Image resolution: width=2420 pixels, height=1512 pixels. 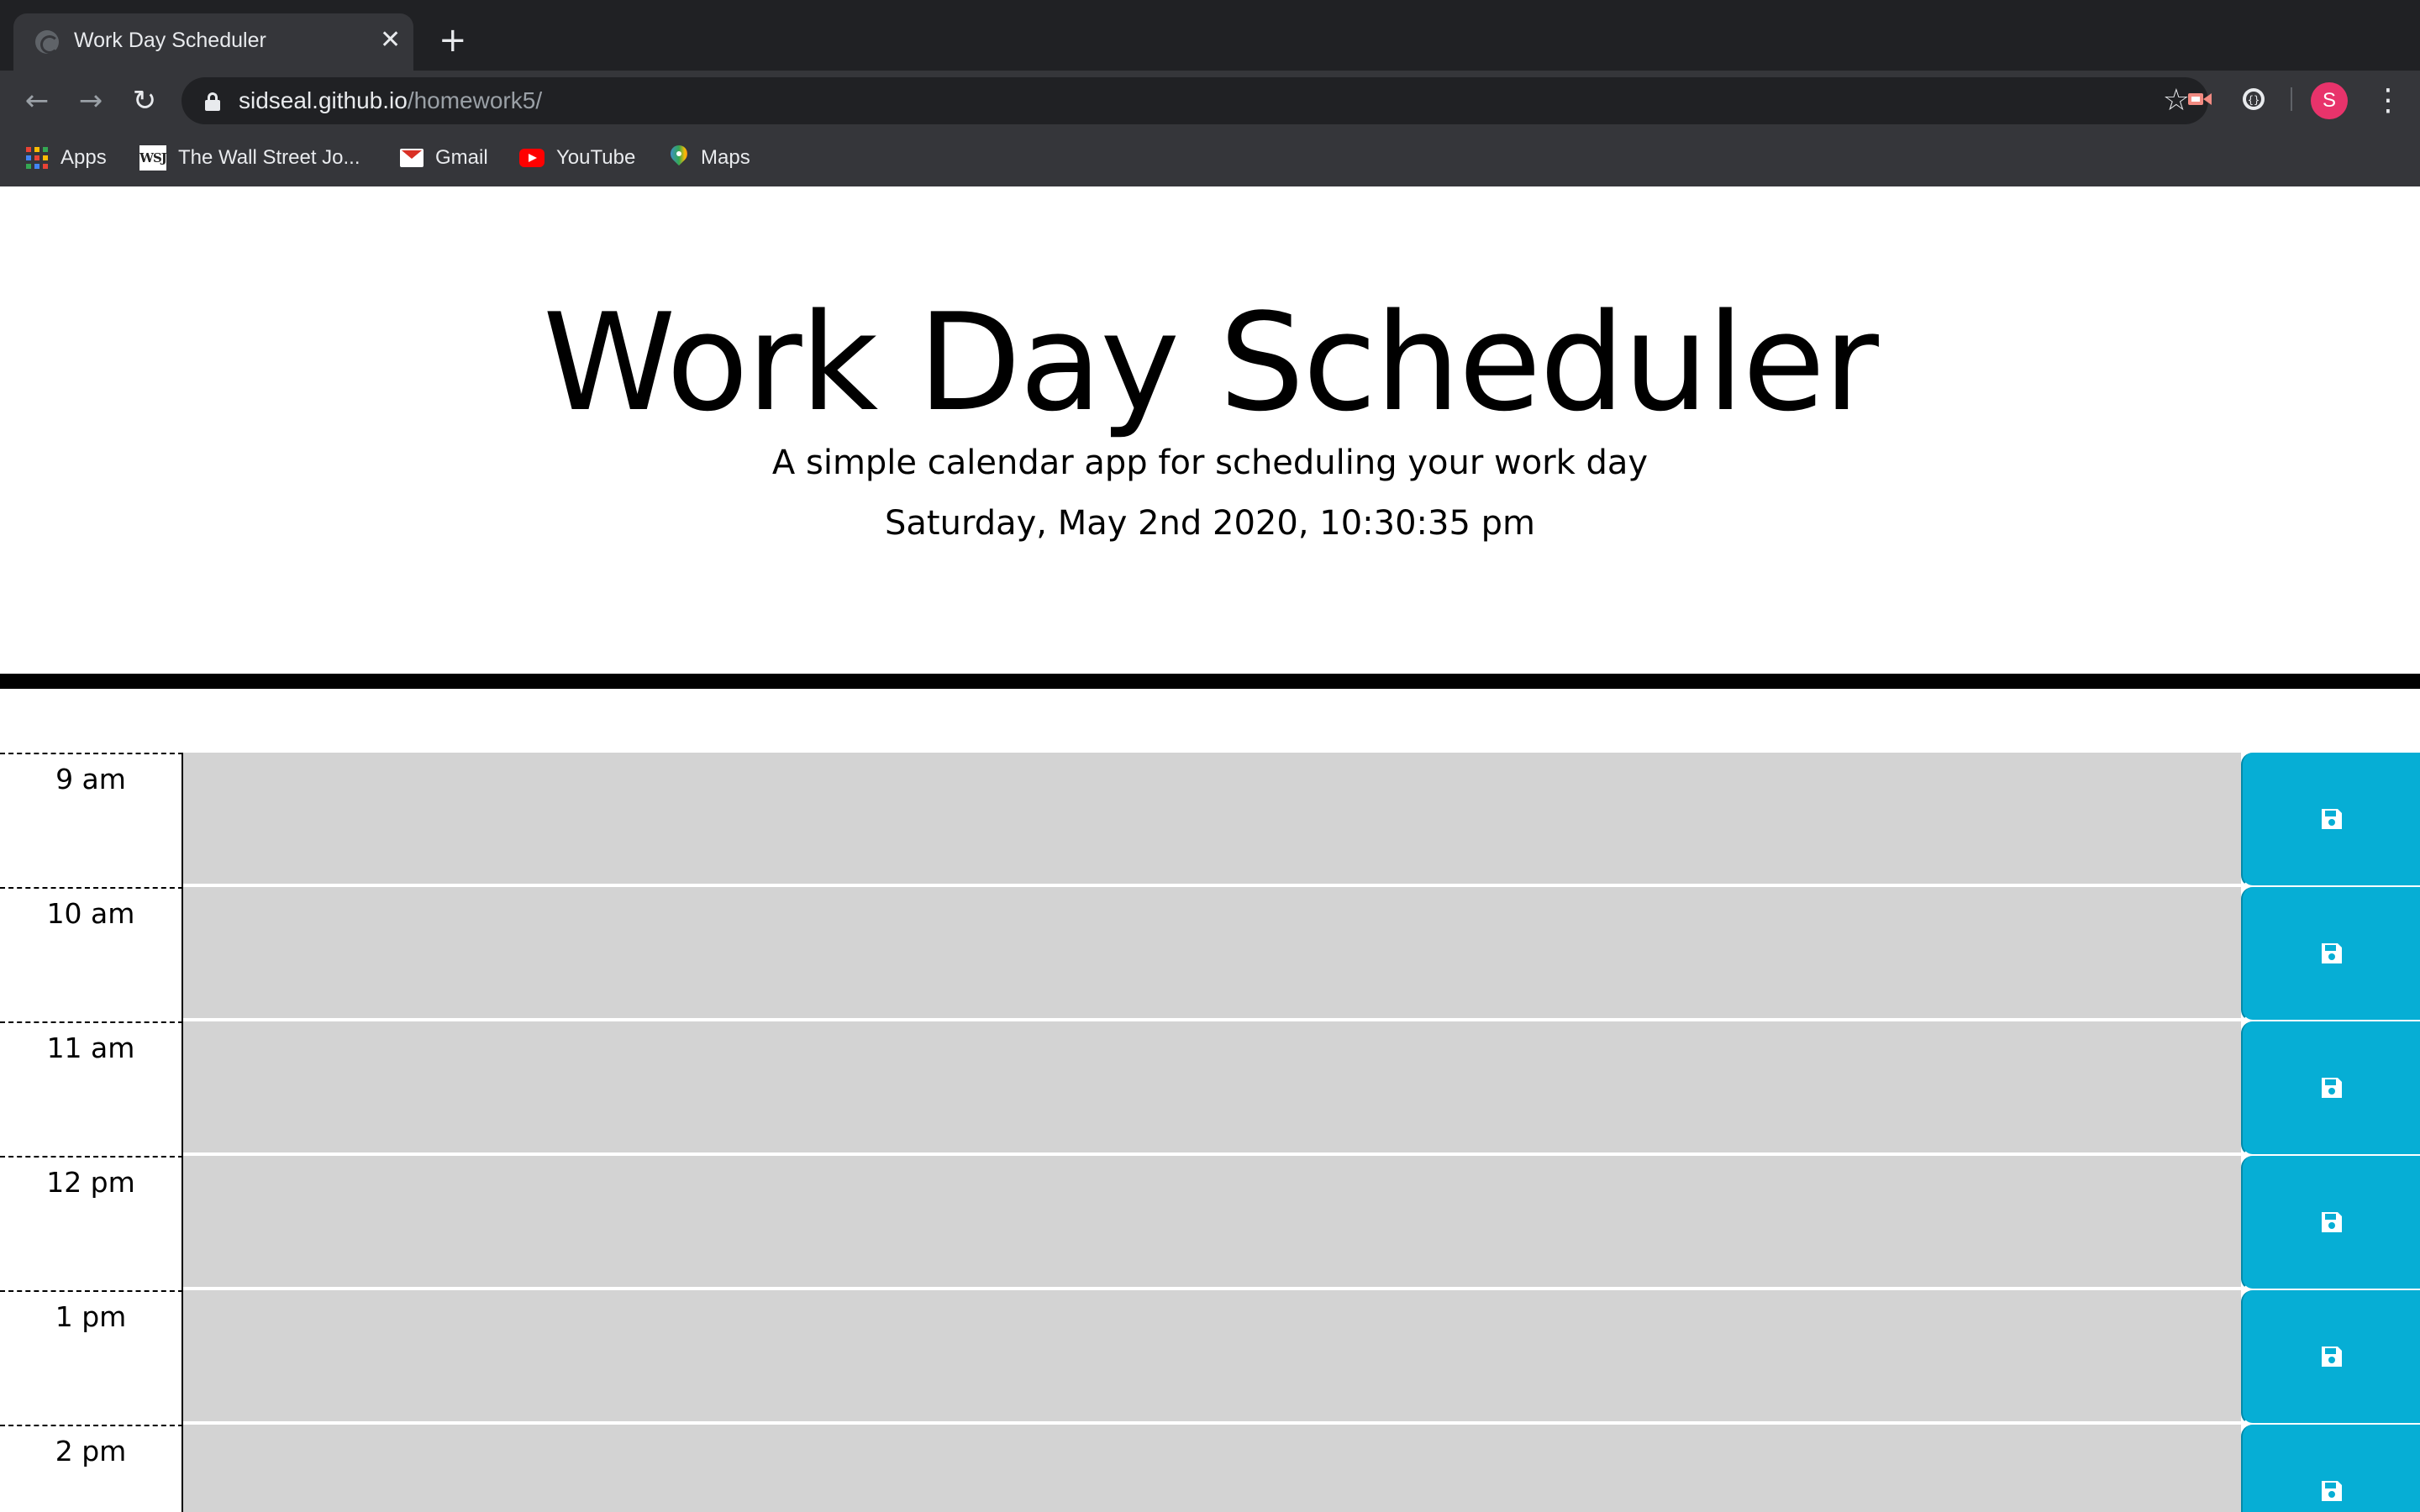 What do you see at coordinates (47, 42) in the screenshot?
I see `globe-icon` at bounding box center [47, 42].